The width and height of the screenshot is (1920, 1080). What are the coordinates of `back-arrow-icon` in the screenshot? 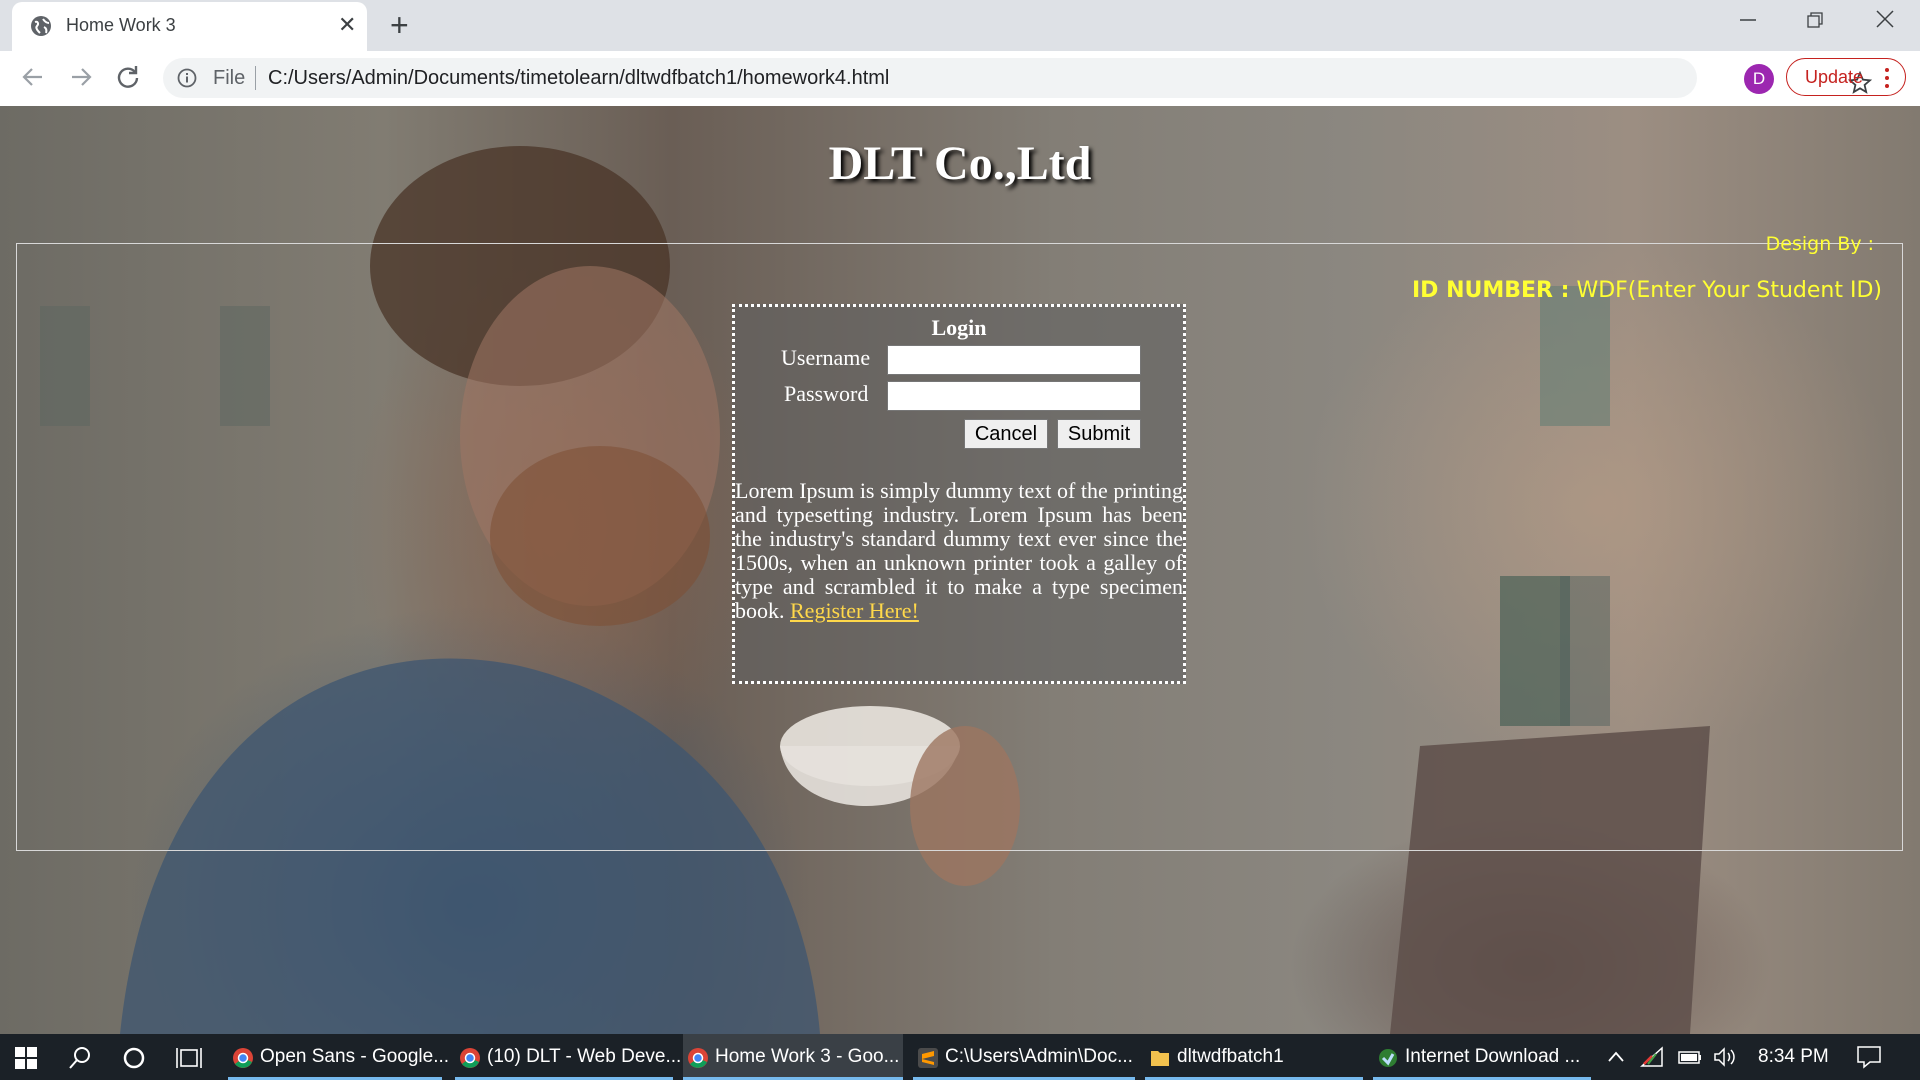 It's located at (33, 77).